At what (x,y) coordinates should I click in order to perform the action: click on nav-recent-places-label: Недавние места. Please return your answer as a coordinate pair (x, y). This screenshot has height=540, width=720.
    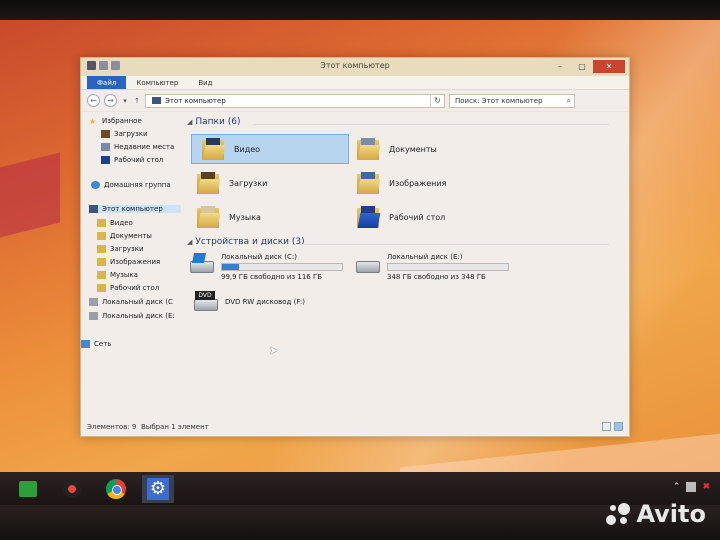
    Looking at the image, I should click on (144, 147).